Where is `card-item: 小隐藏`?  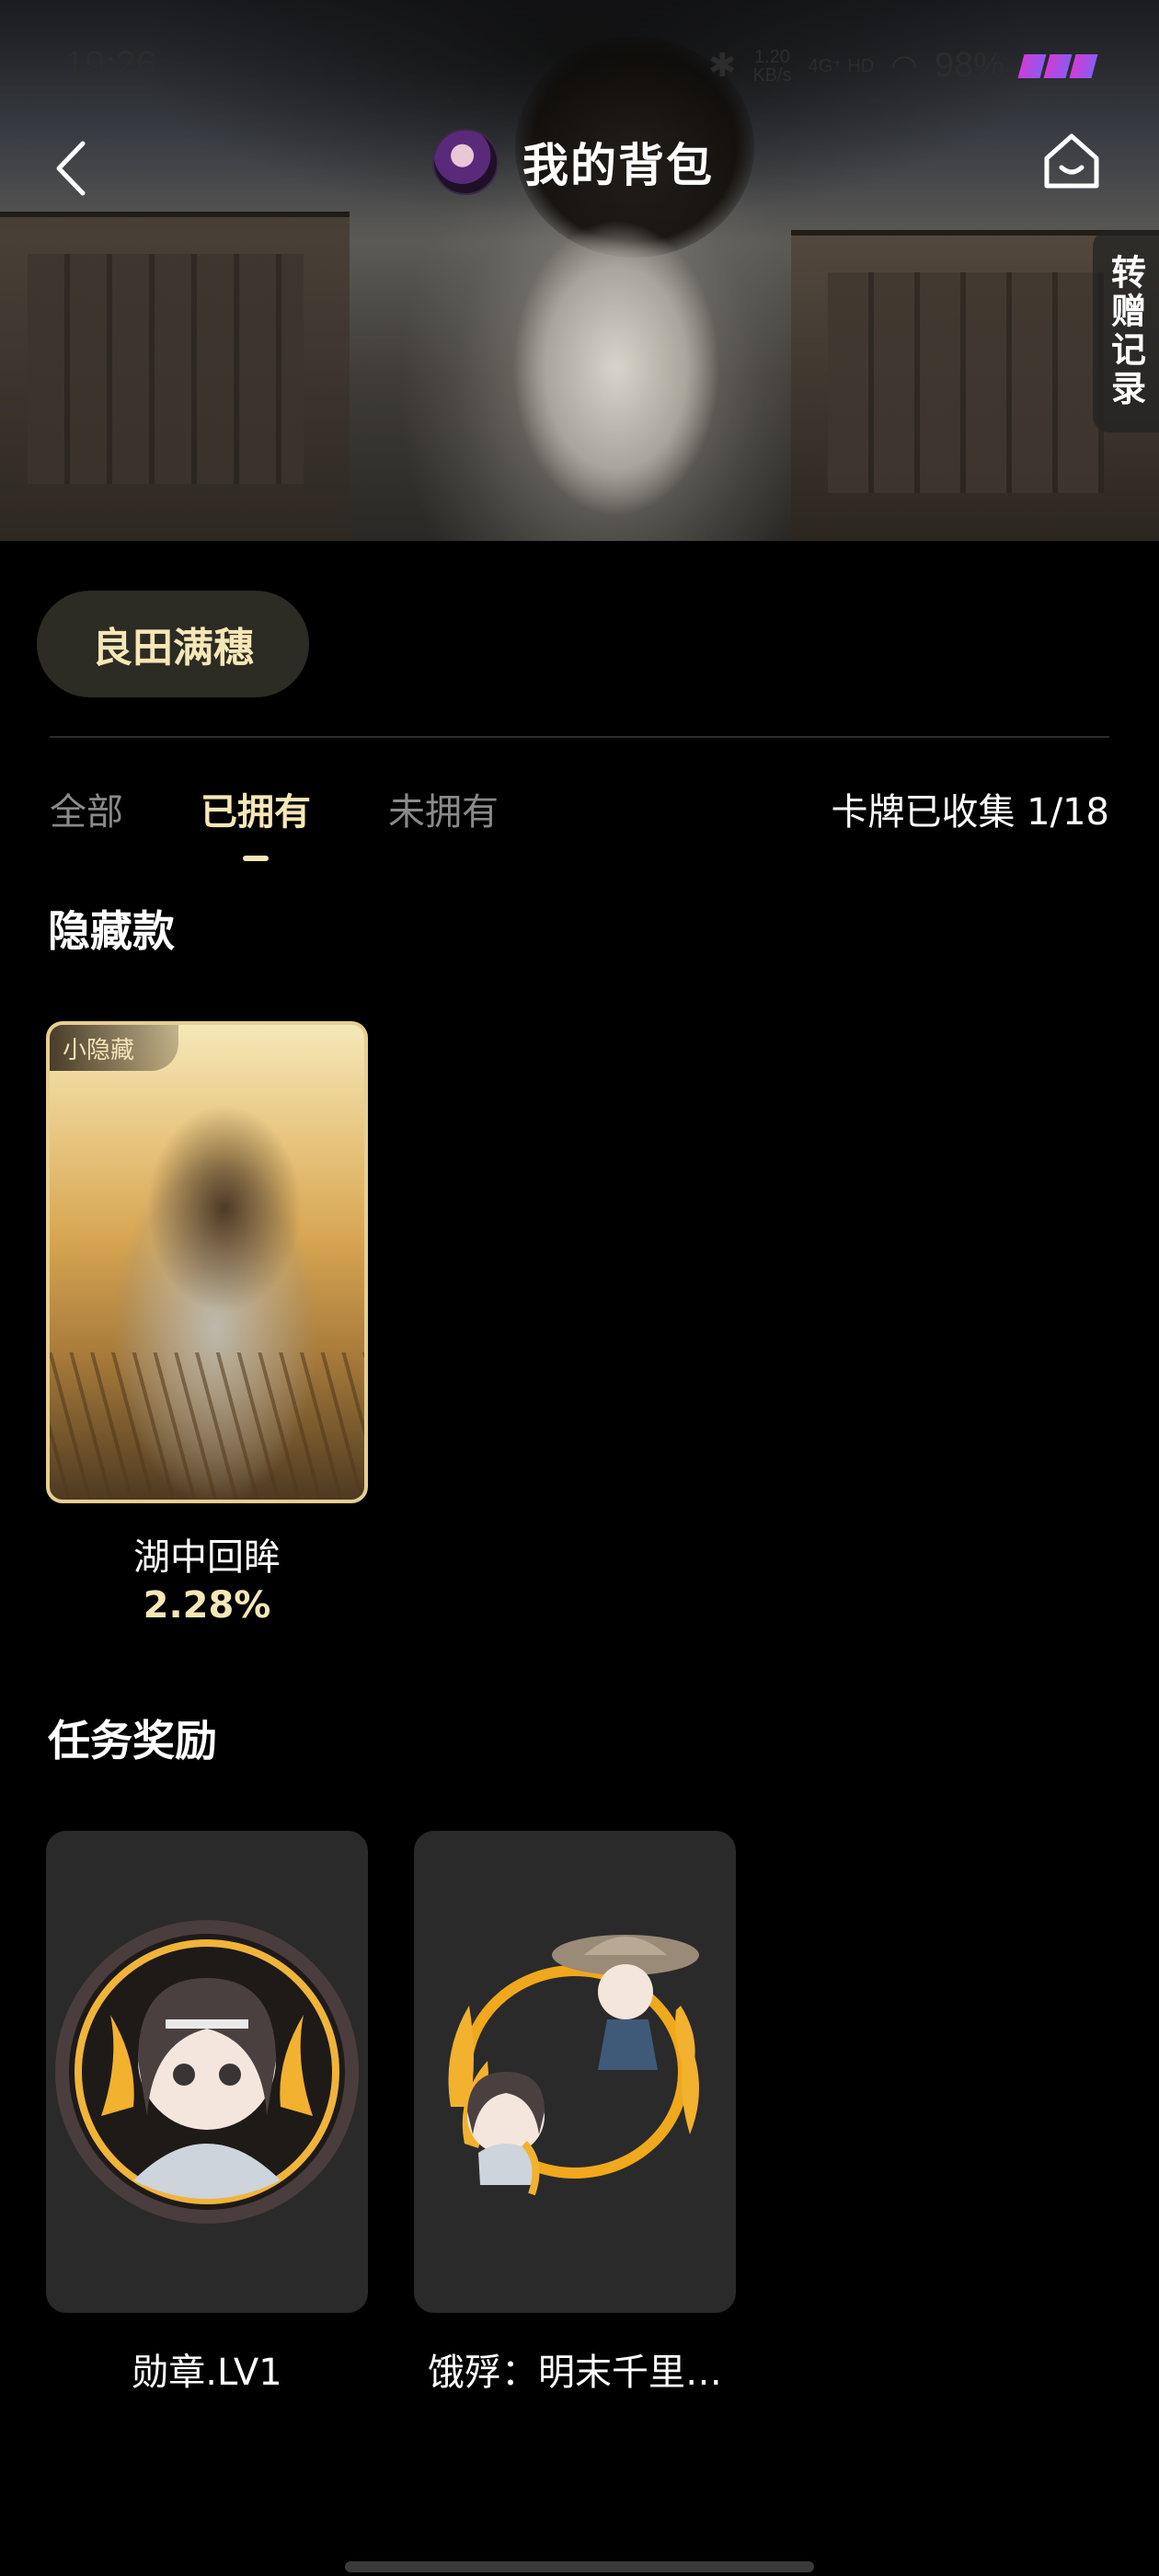
card-item: 小隐藏 is located at coordinates (207, 1262).